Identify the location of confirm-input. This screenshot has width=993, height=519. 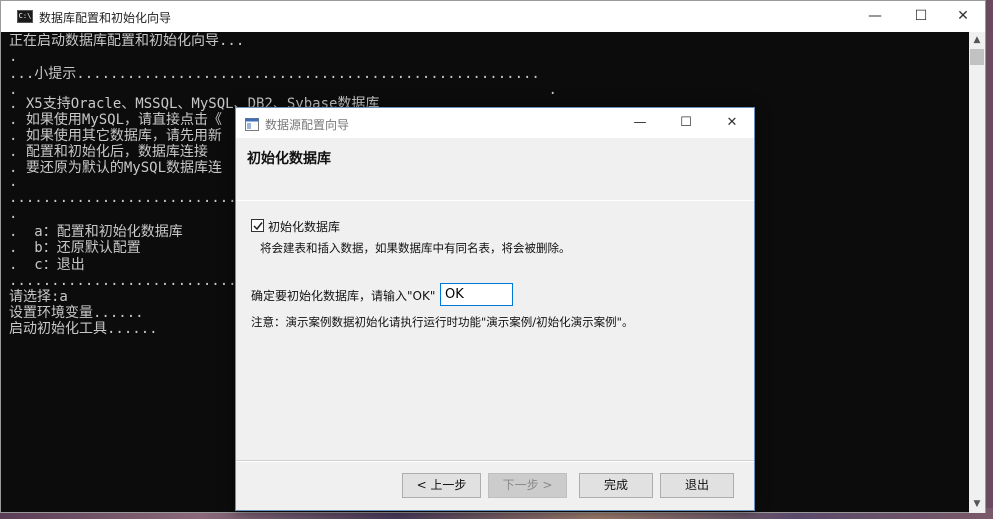
(476, 294).